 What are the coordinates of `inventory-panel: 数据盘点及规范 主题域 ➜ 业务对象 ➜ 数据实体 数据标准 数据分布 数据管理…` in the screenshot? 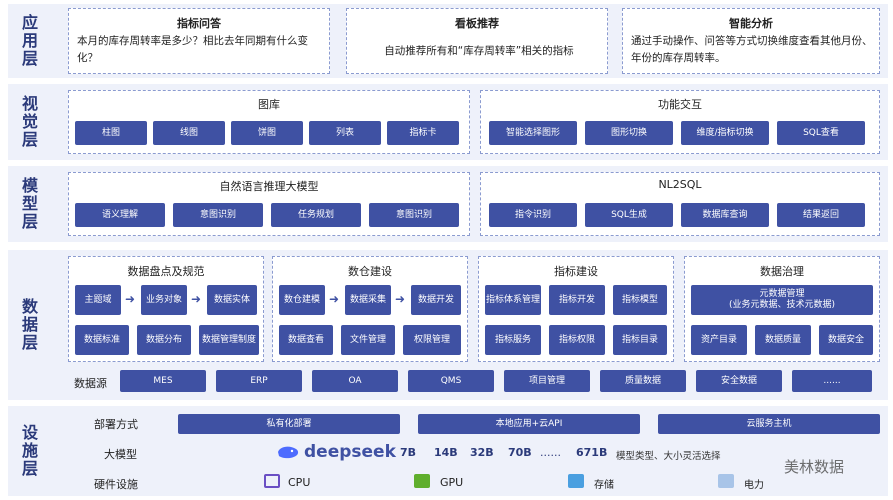 It's located at (166, 309).